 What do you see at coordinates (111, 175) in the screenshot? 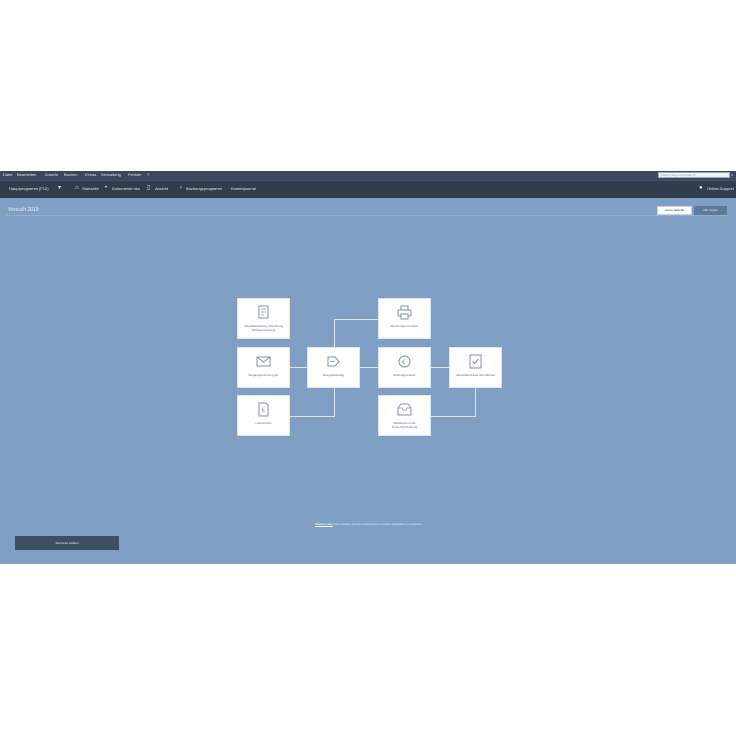
I see `menu-item-verwaltung: Verwaltung` at bounding box center [111, 175].